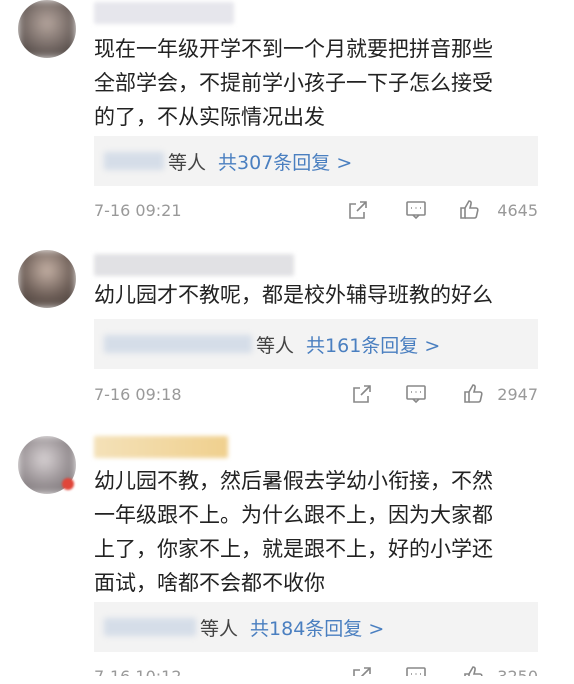 The height and width of the screenshot is (684, 574). I want to click on replies-box: 等人 共161条回复 >, so click(316, 344).